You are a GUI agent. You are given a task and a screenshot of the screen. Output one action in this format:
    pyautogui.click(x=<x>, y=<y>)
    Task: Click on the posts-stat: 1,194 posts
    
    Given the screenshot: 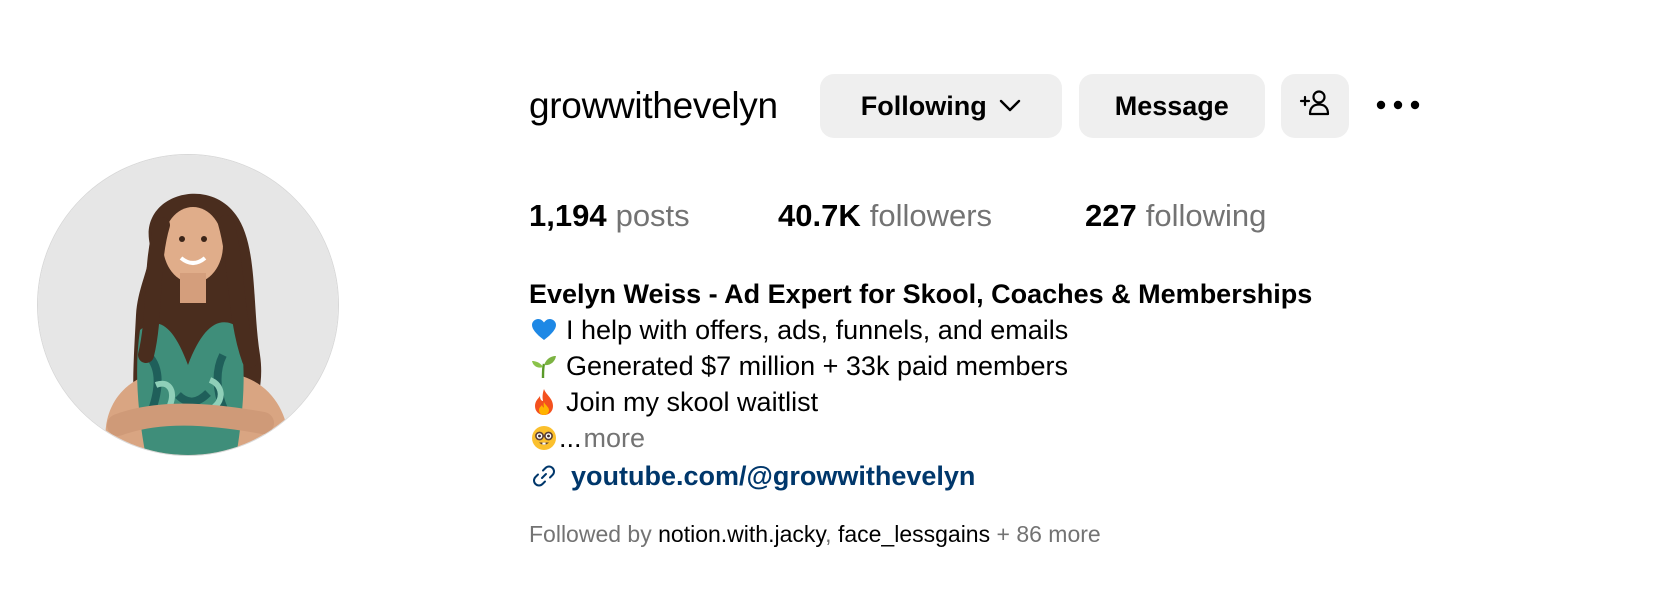 What is the action you would take?
    pyautogui.click(x=653, y=216)
    